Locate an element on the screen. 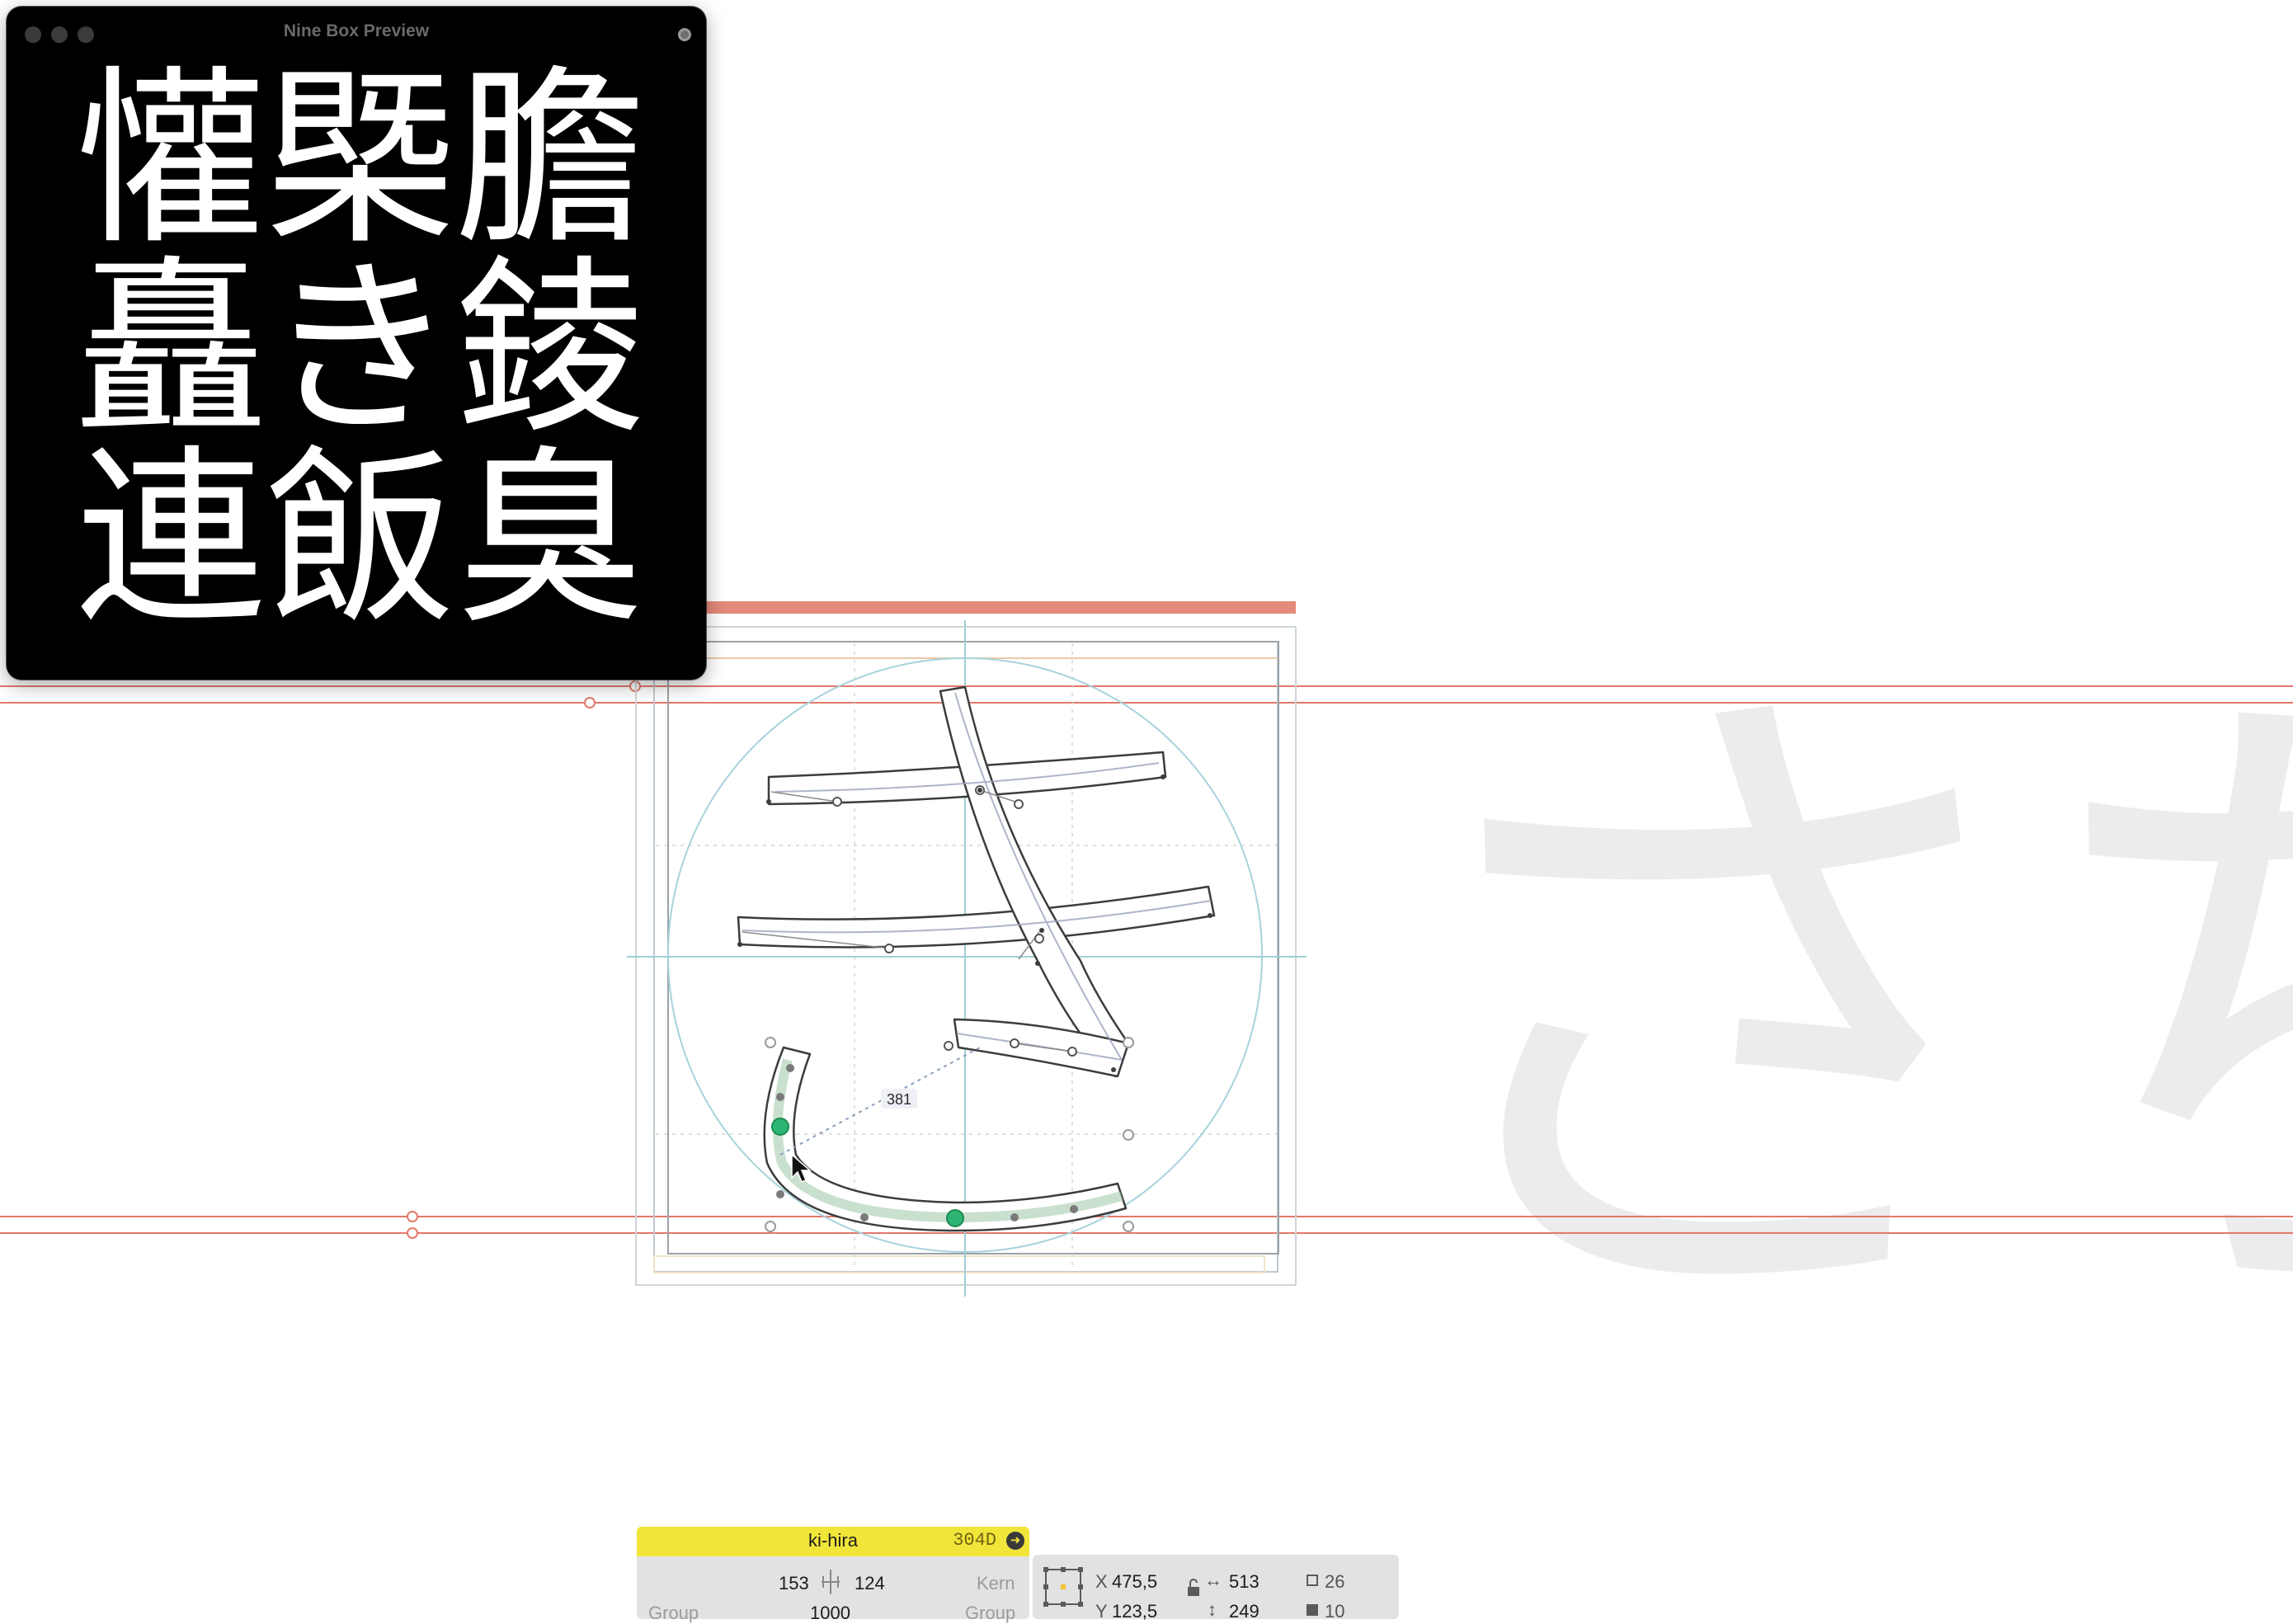 This screenshot has height=1624, width=2293. preview-titlebar: Nine Box Preview is located at coordinates (356, 27).